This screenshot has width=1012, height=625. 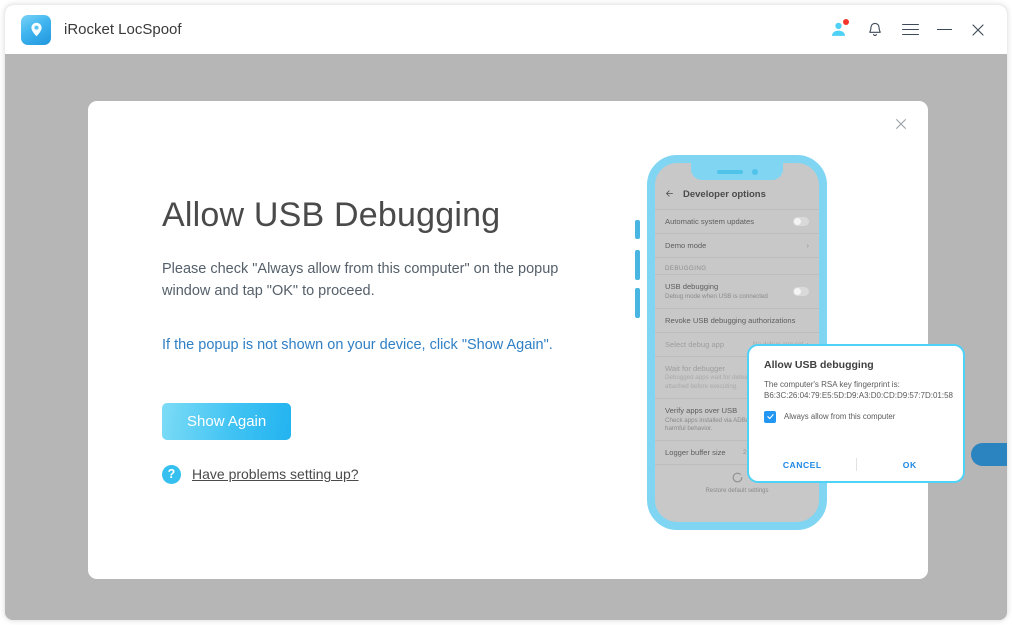 I want to click on dialog-actions: CANCEL OK, so click(x=856, y=464).